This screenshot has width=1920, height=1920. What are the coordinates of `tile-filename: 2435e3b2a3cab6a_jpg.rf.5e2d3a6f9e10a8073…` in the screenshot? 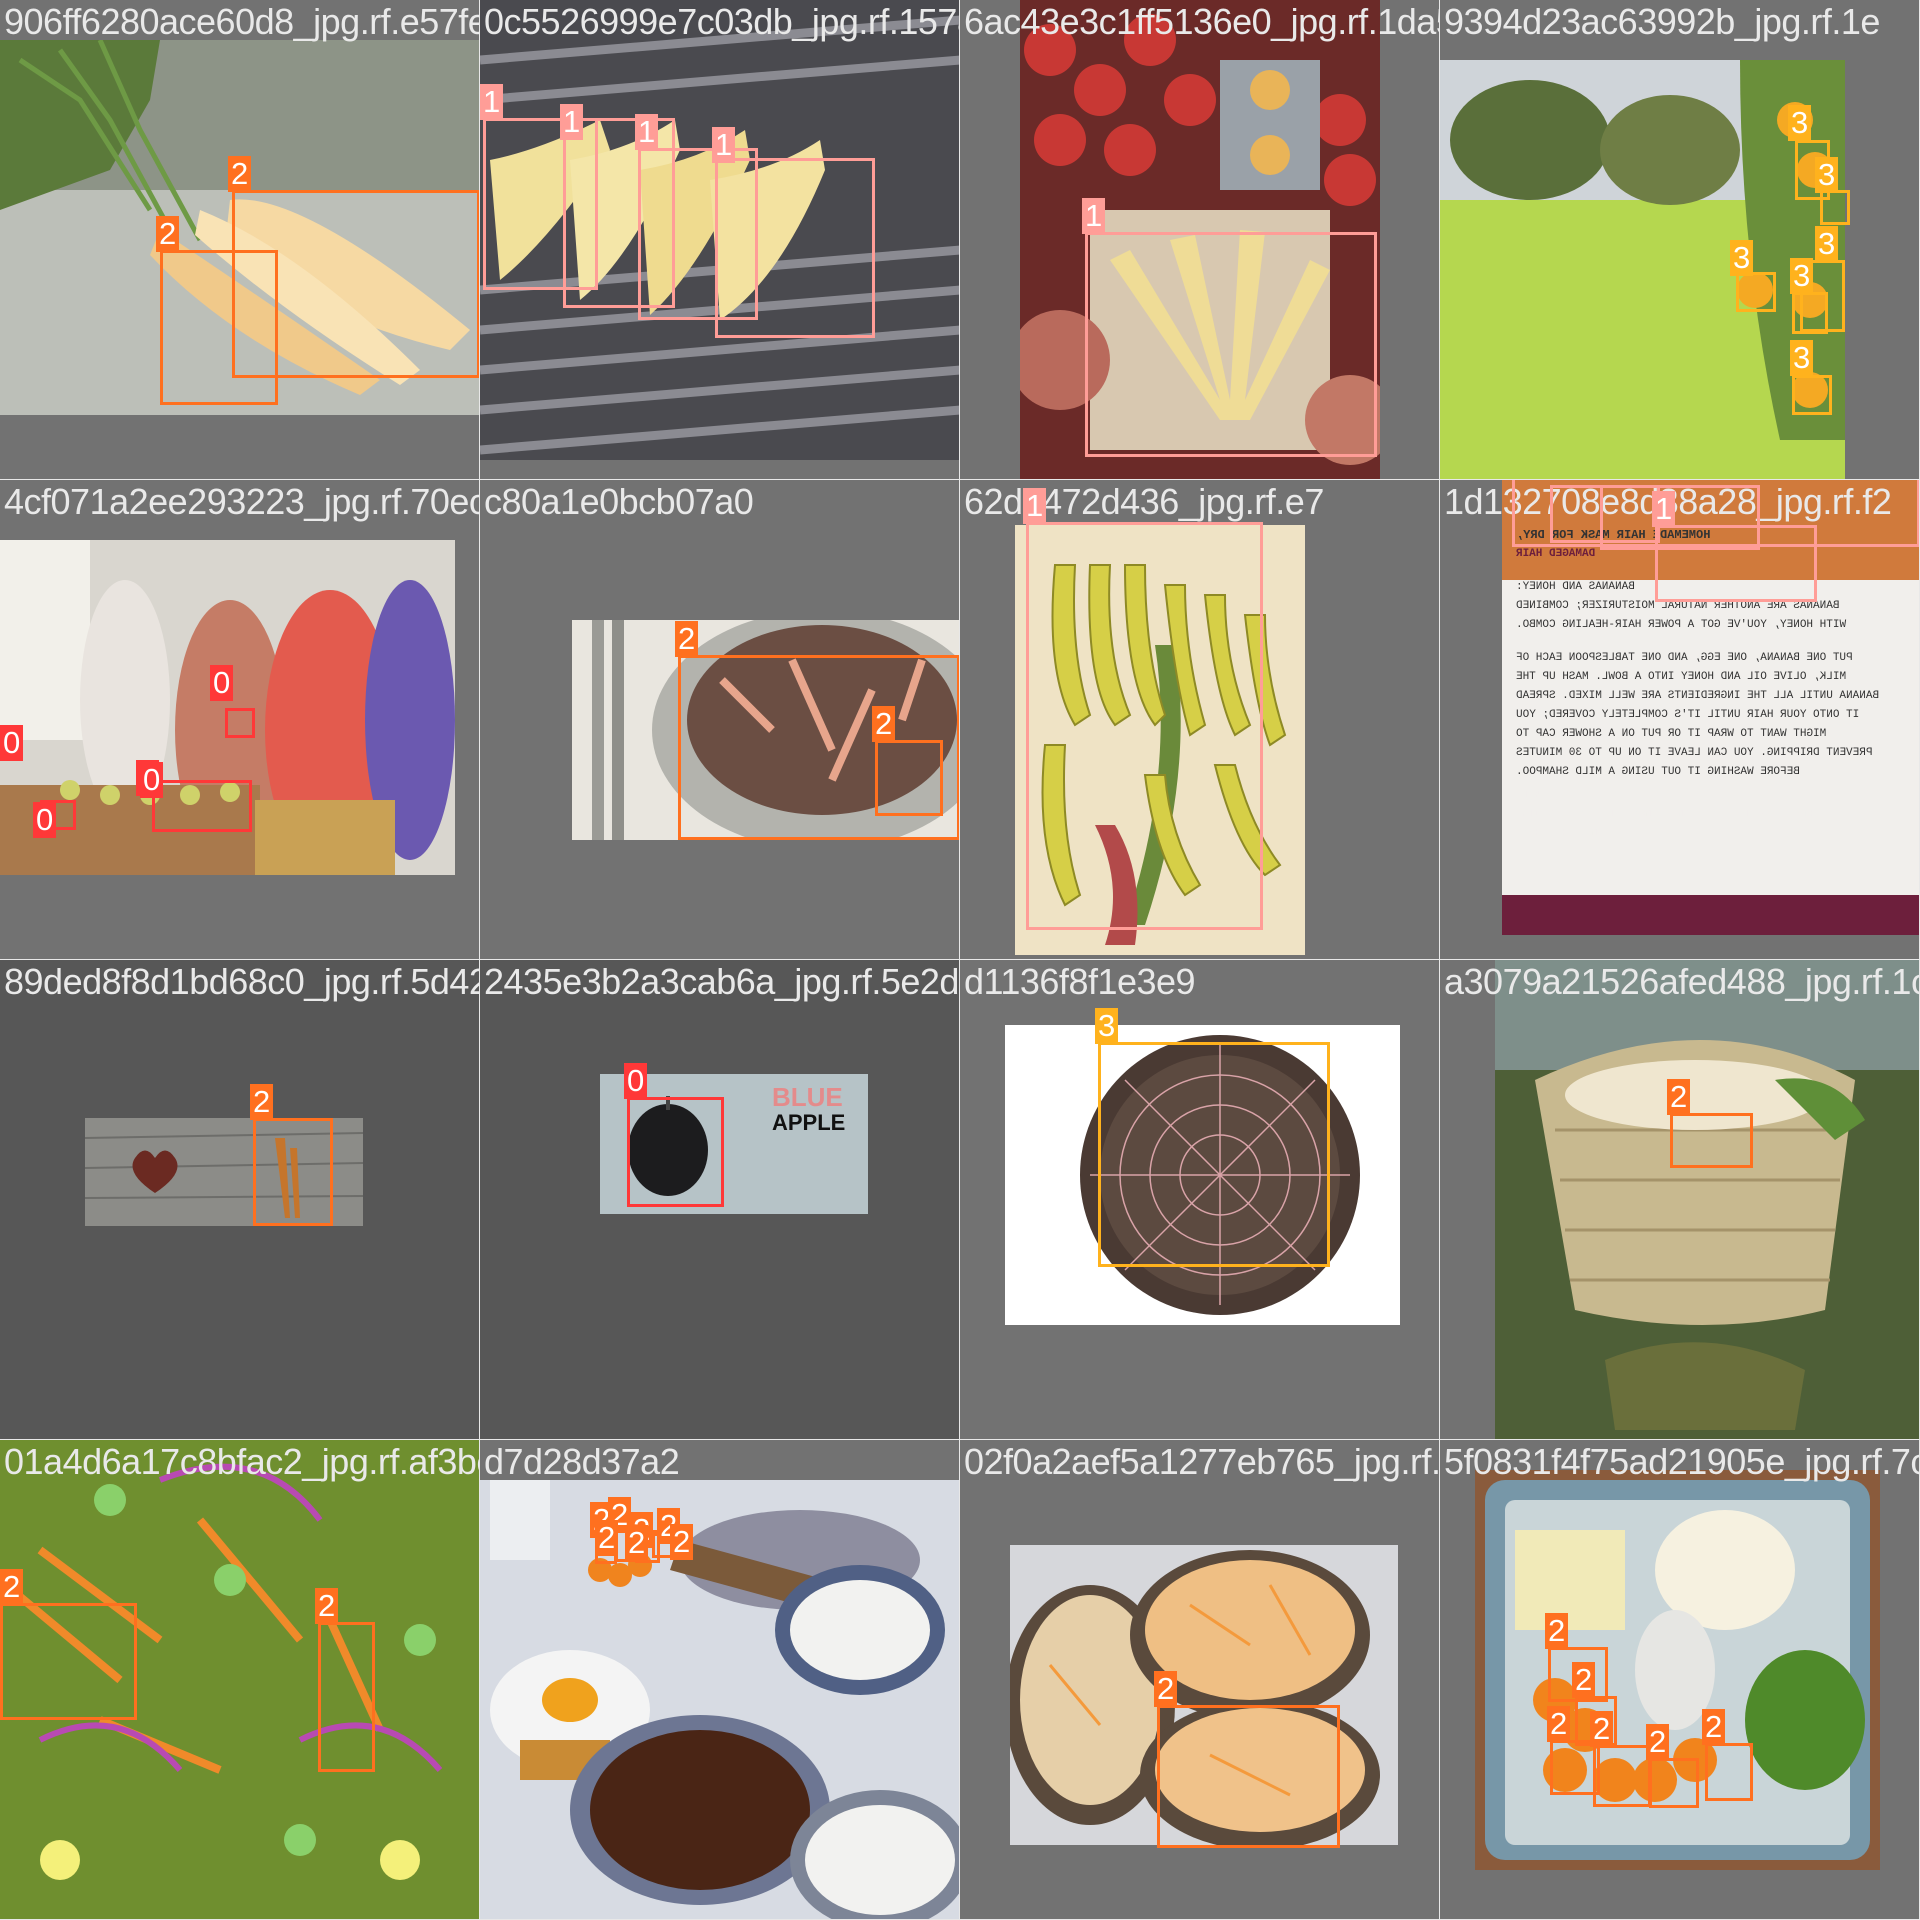 It's located at (721, 981).